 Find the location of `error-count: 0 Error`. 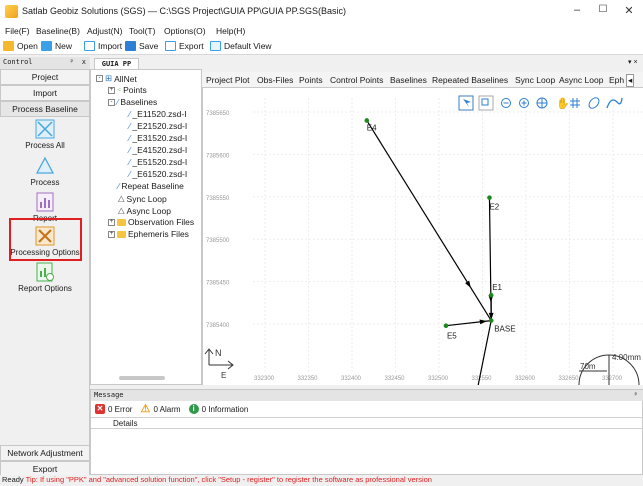

error-count: 0 Error is located at coordinates (120, 409).